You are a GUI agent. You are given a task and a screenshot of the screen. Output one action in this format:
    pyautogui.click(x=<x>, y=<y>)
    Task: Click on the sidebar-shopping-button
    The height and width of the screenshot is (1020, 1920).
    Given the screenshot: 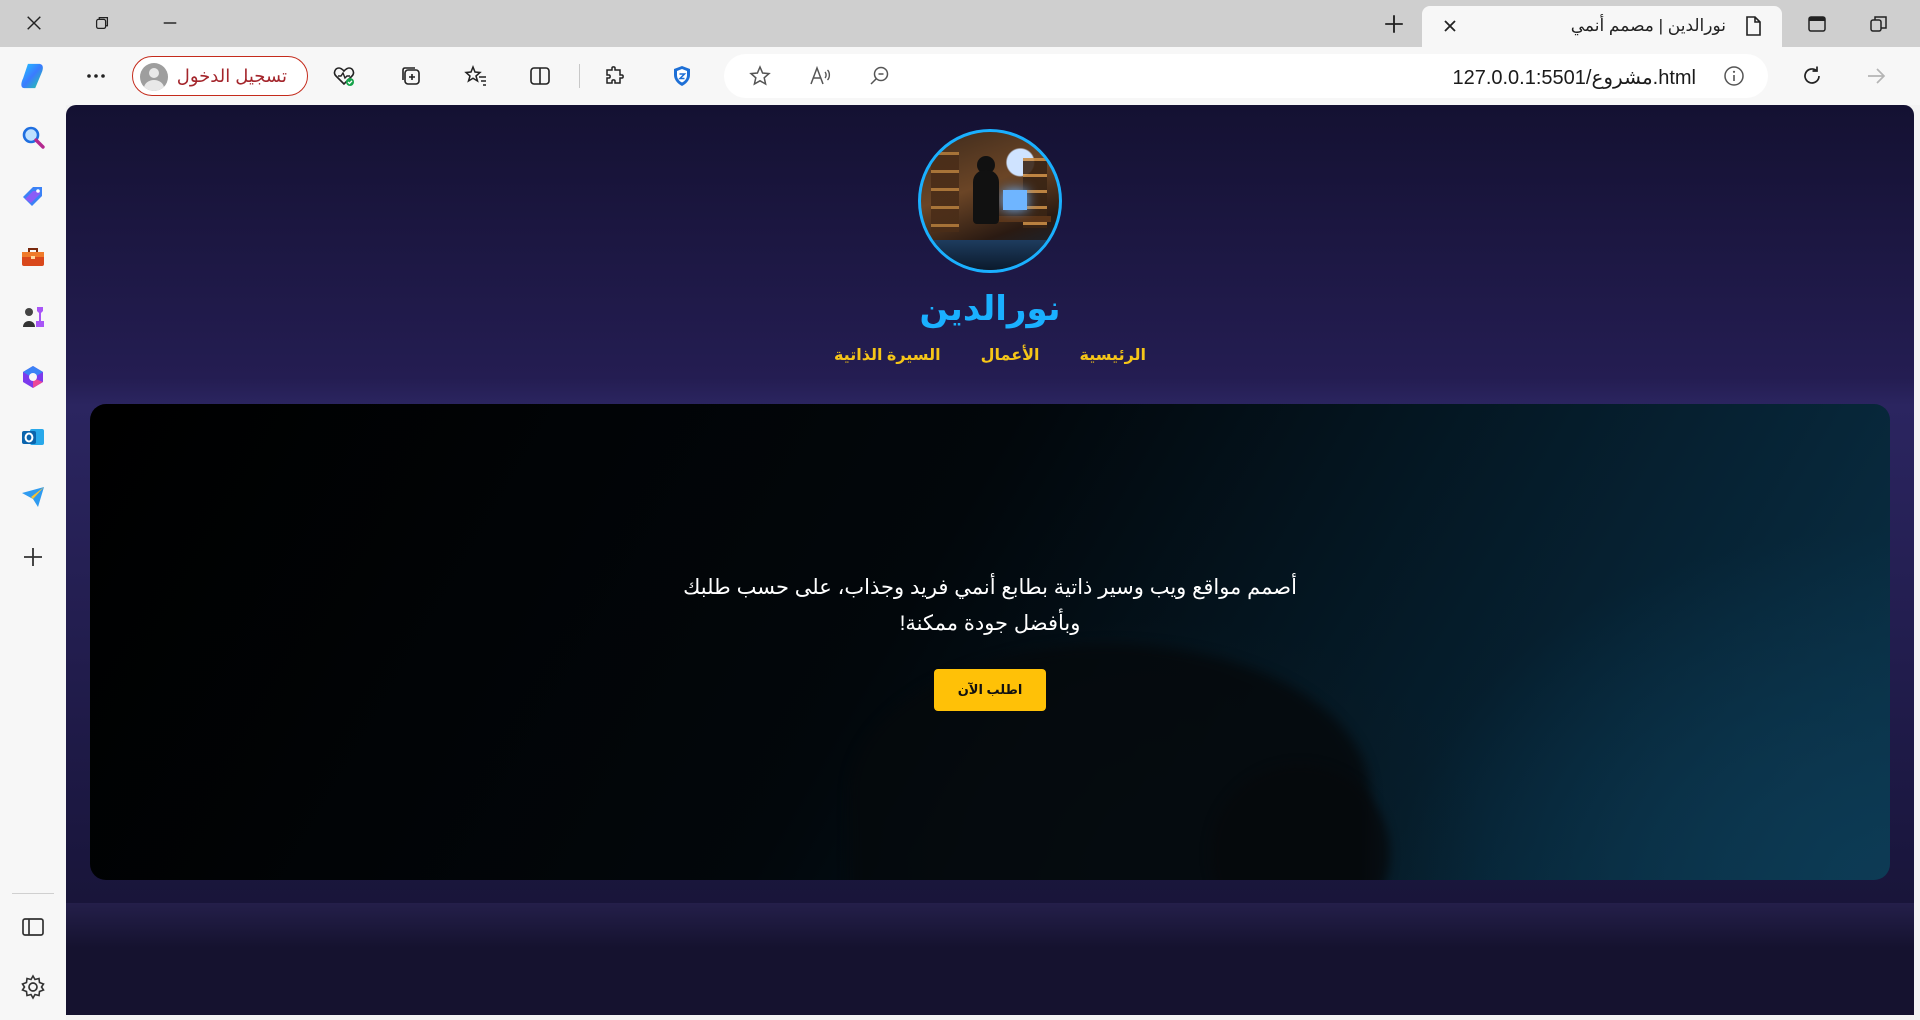 What is the action you would take?
    pyautogui.click(x=33, y=197)
    